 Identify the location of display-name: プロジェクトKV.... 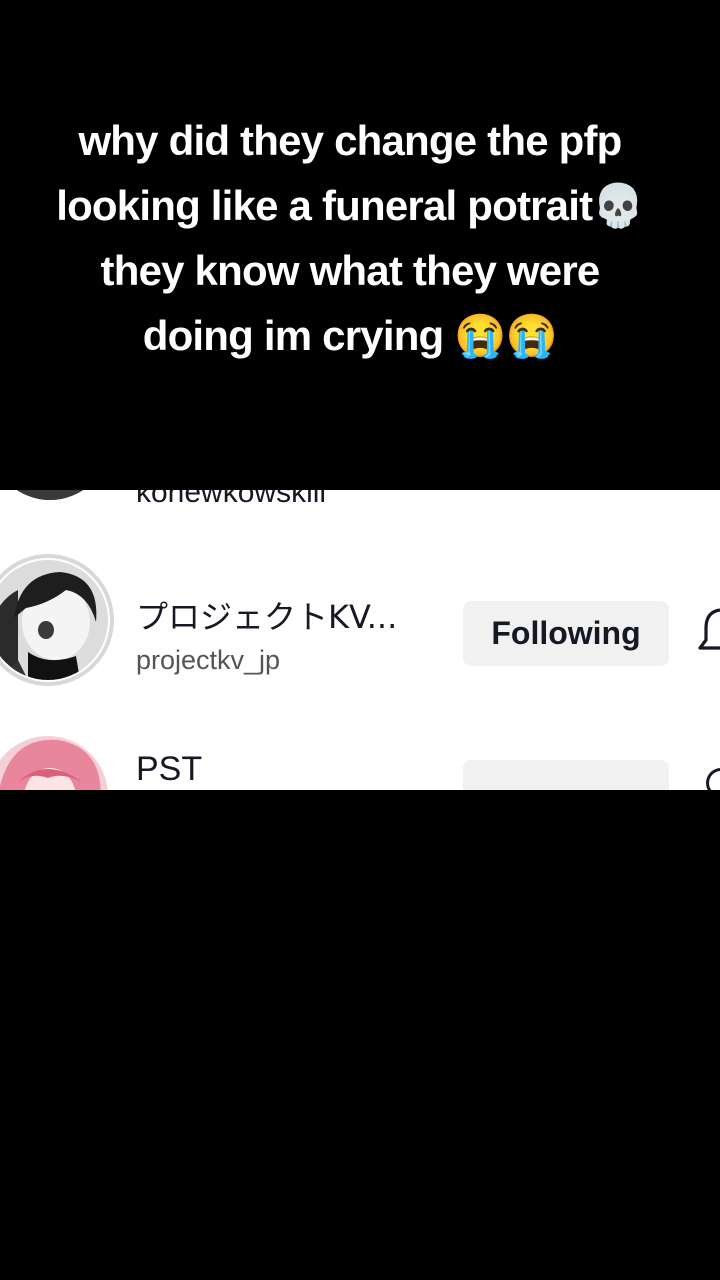
(267, 617).